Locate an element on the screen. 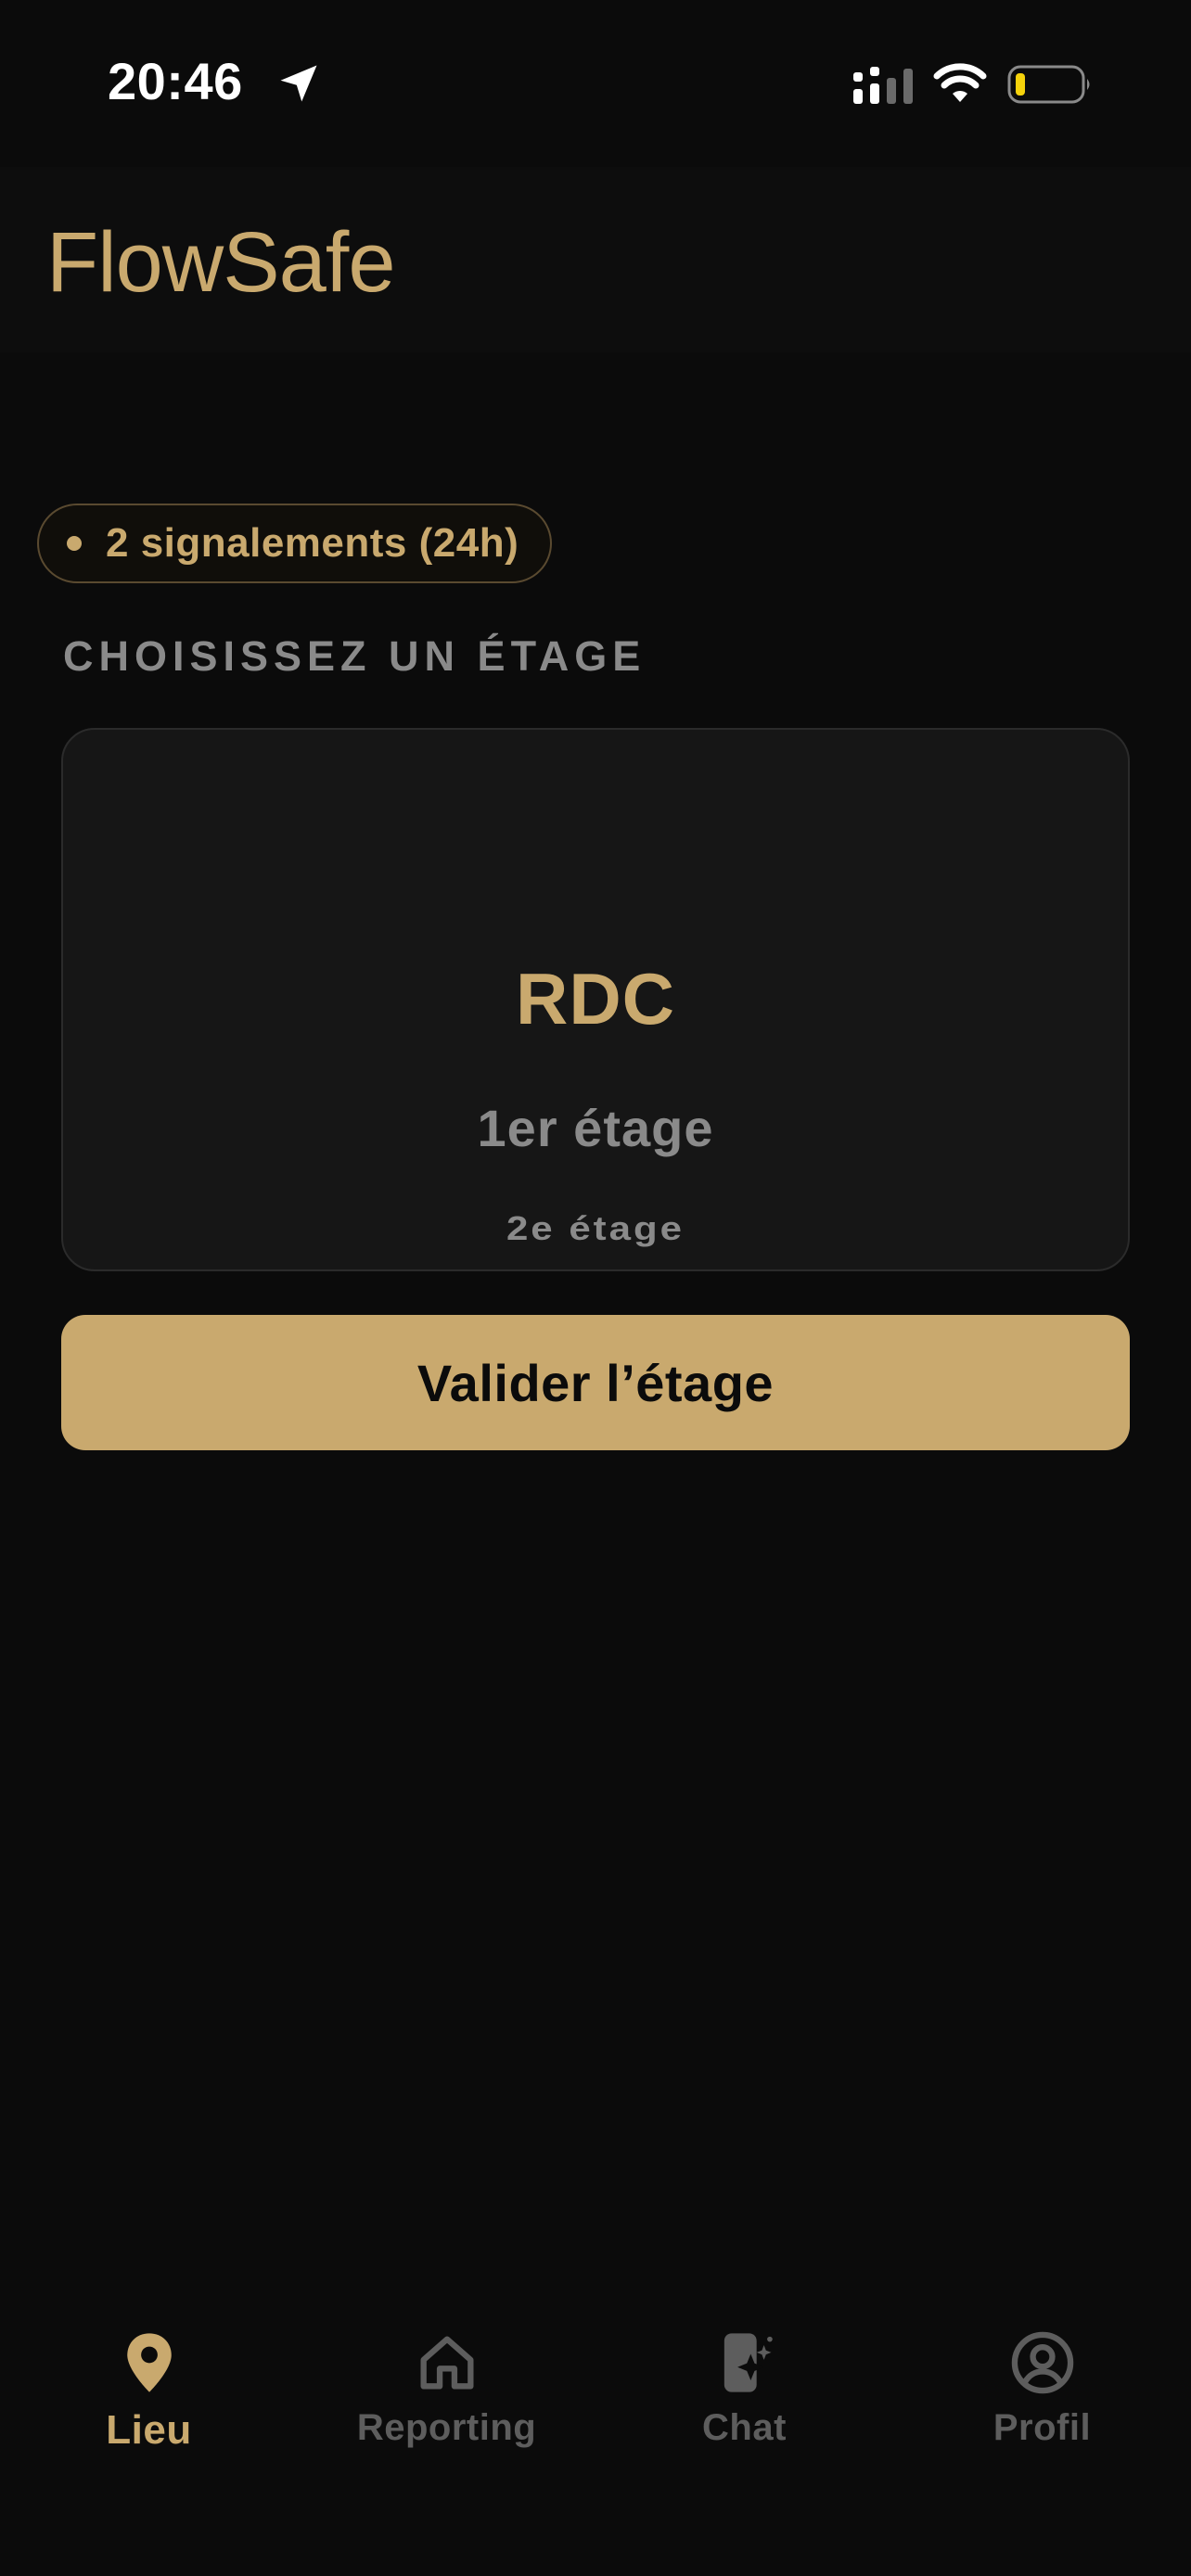 The width and height of the screenshot is (1191, 2576). tab-reporting: Reporting is located at coordinates (447, 2393).